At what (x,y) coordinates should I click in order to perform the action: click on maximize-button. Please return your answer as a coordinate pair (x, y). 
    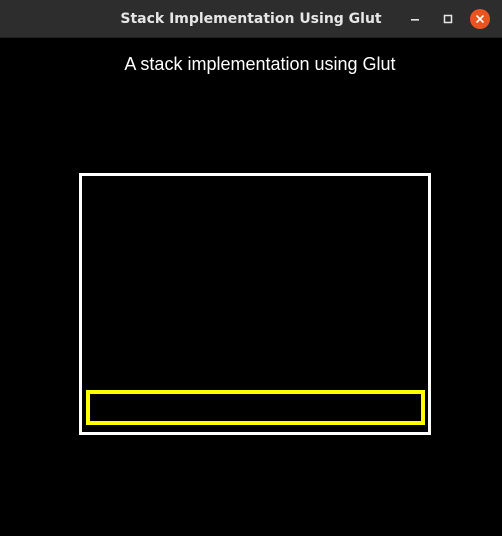
    Looking at the image, I should click on (448, 19).